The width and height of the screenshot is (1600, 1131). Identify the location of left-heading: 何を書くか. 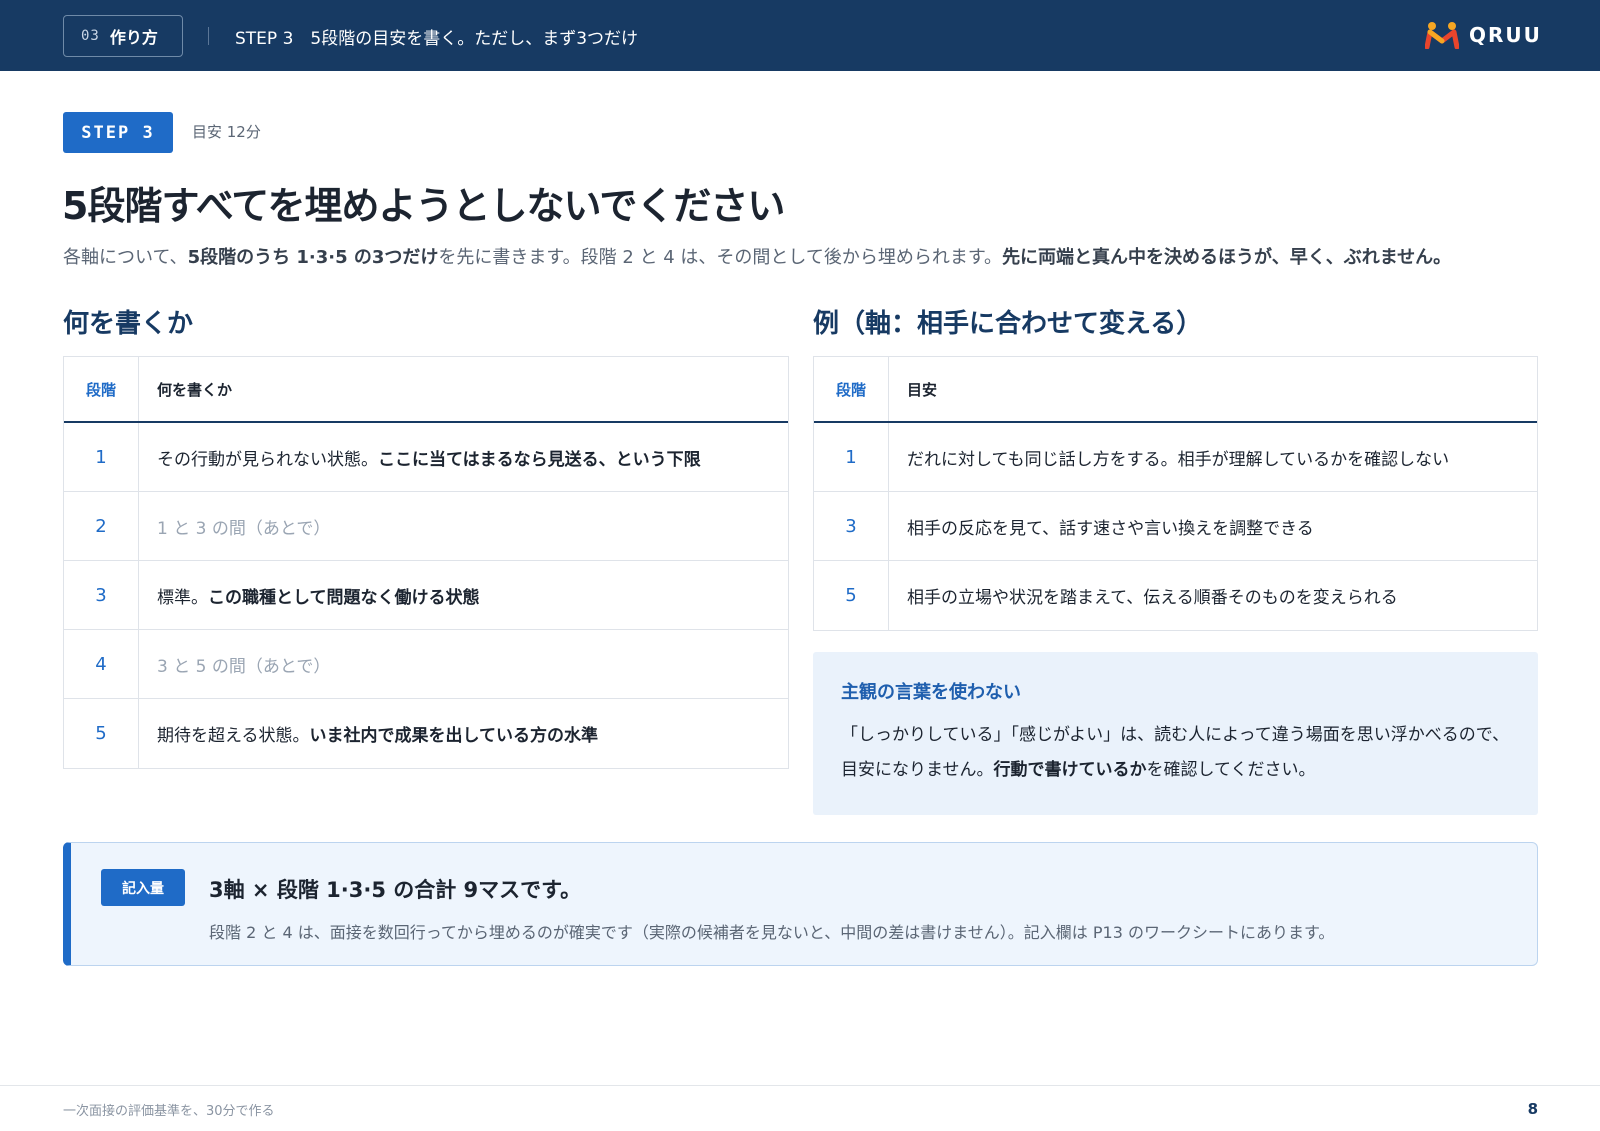
(128, 324).